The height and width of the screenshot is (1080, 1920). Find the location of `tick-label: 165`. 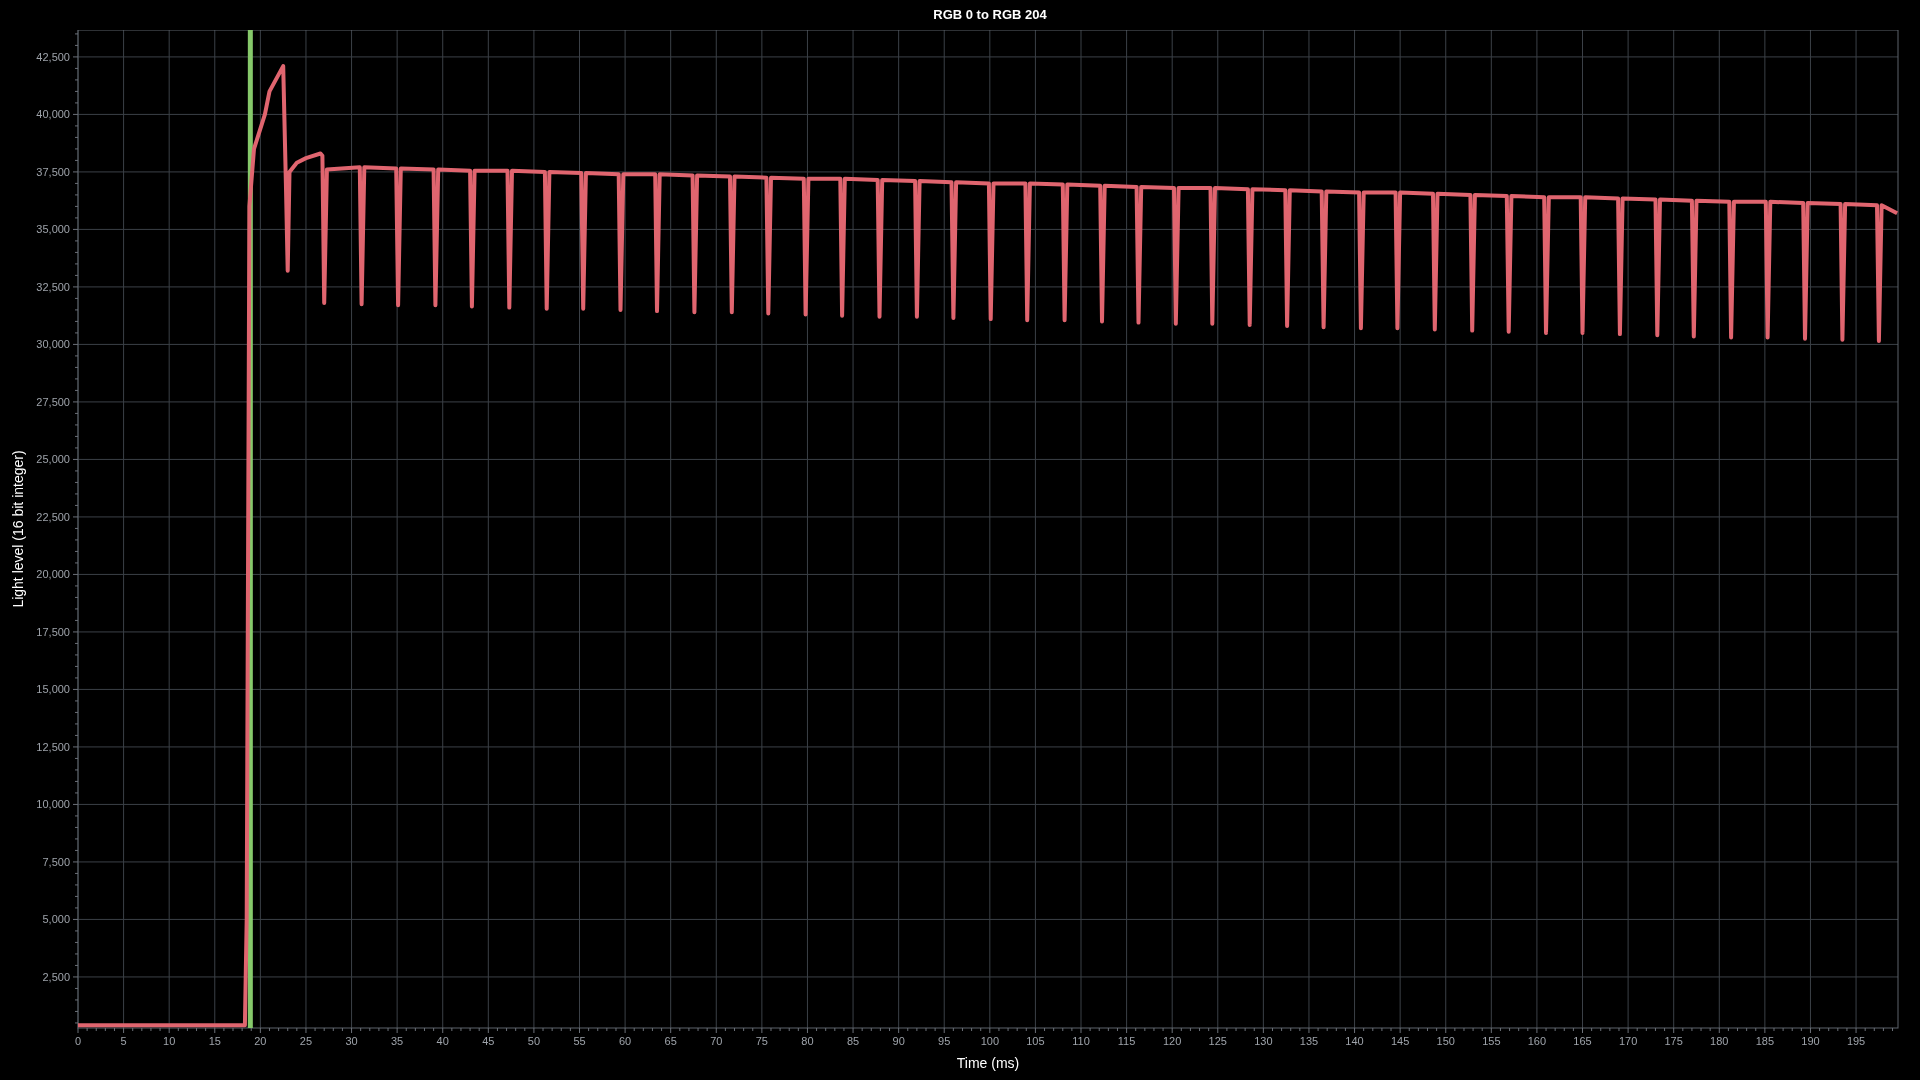

tick-label: 165 is located at coordinates (1582, 1041).